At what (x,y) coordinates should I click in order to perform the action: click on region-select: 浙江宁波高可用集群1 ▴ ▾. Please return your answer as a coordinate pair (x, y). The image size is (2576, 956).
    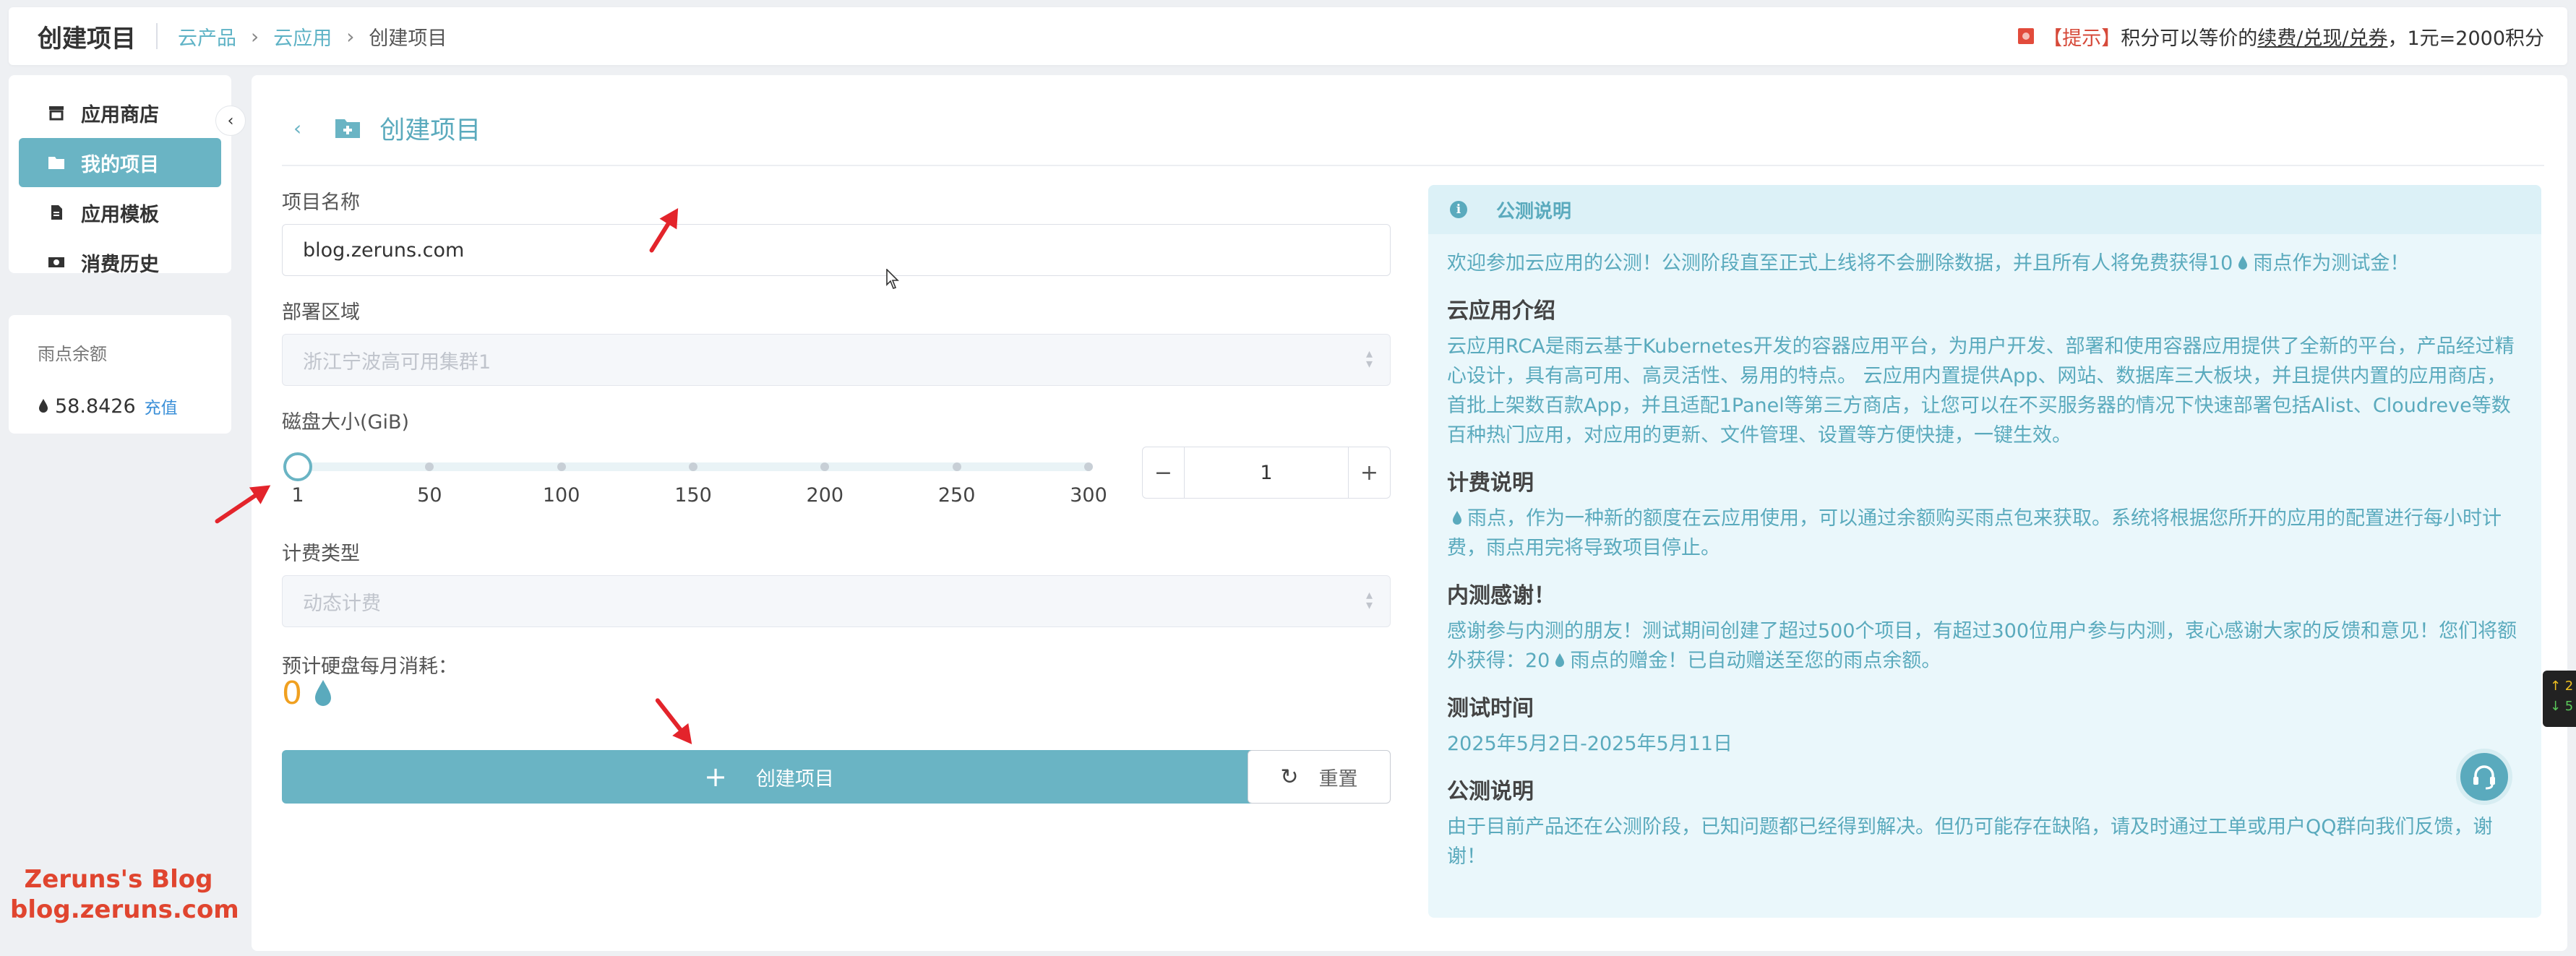
    Looking at the image, I should click on (837, 360).